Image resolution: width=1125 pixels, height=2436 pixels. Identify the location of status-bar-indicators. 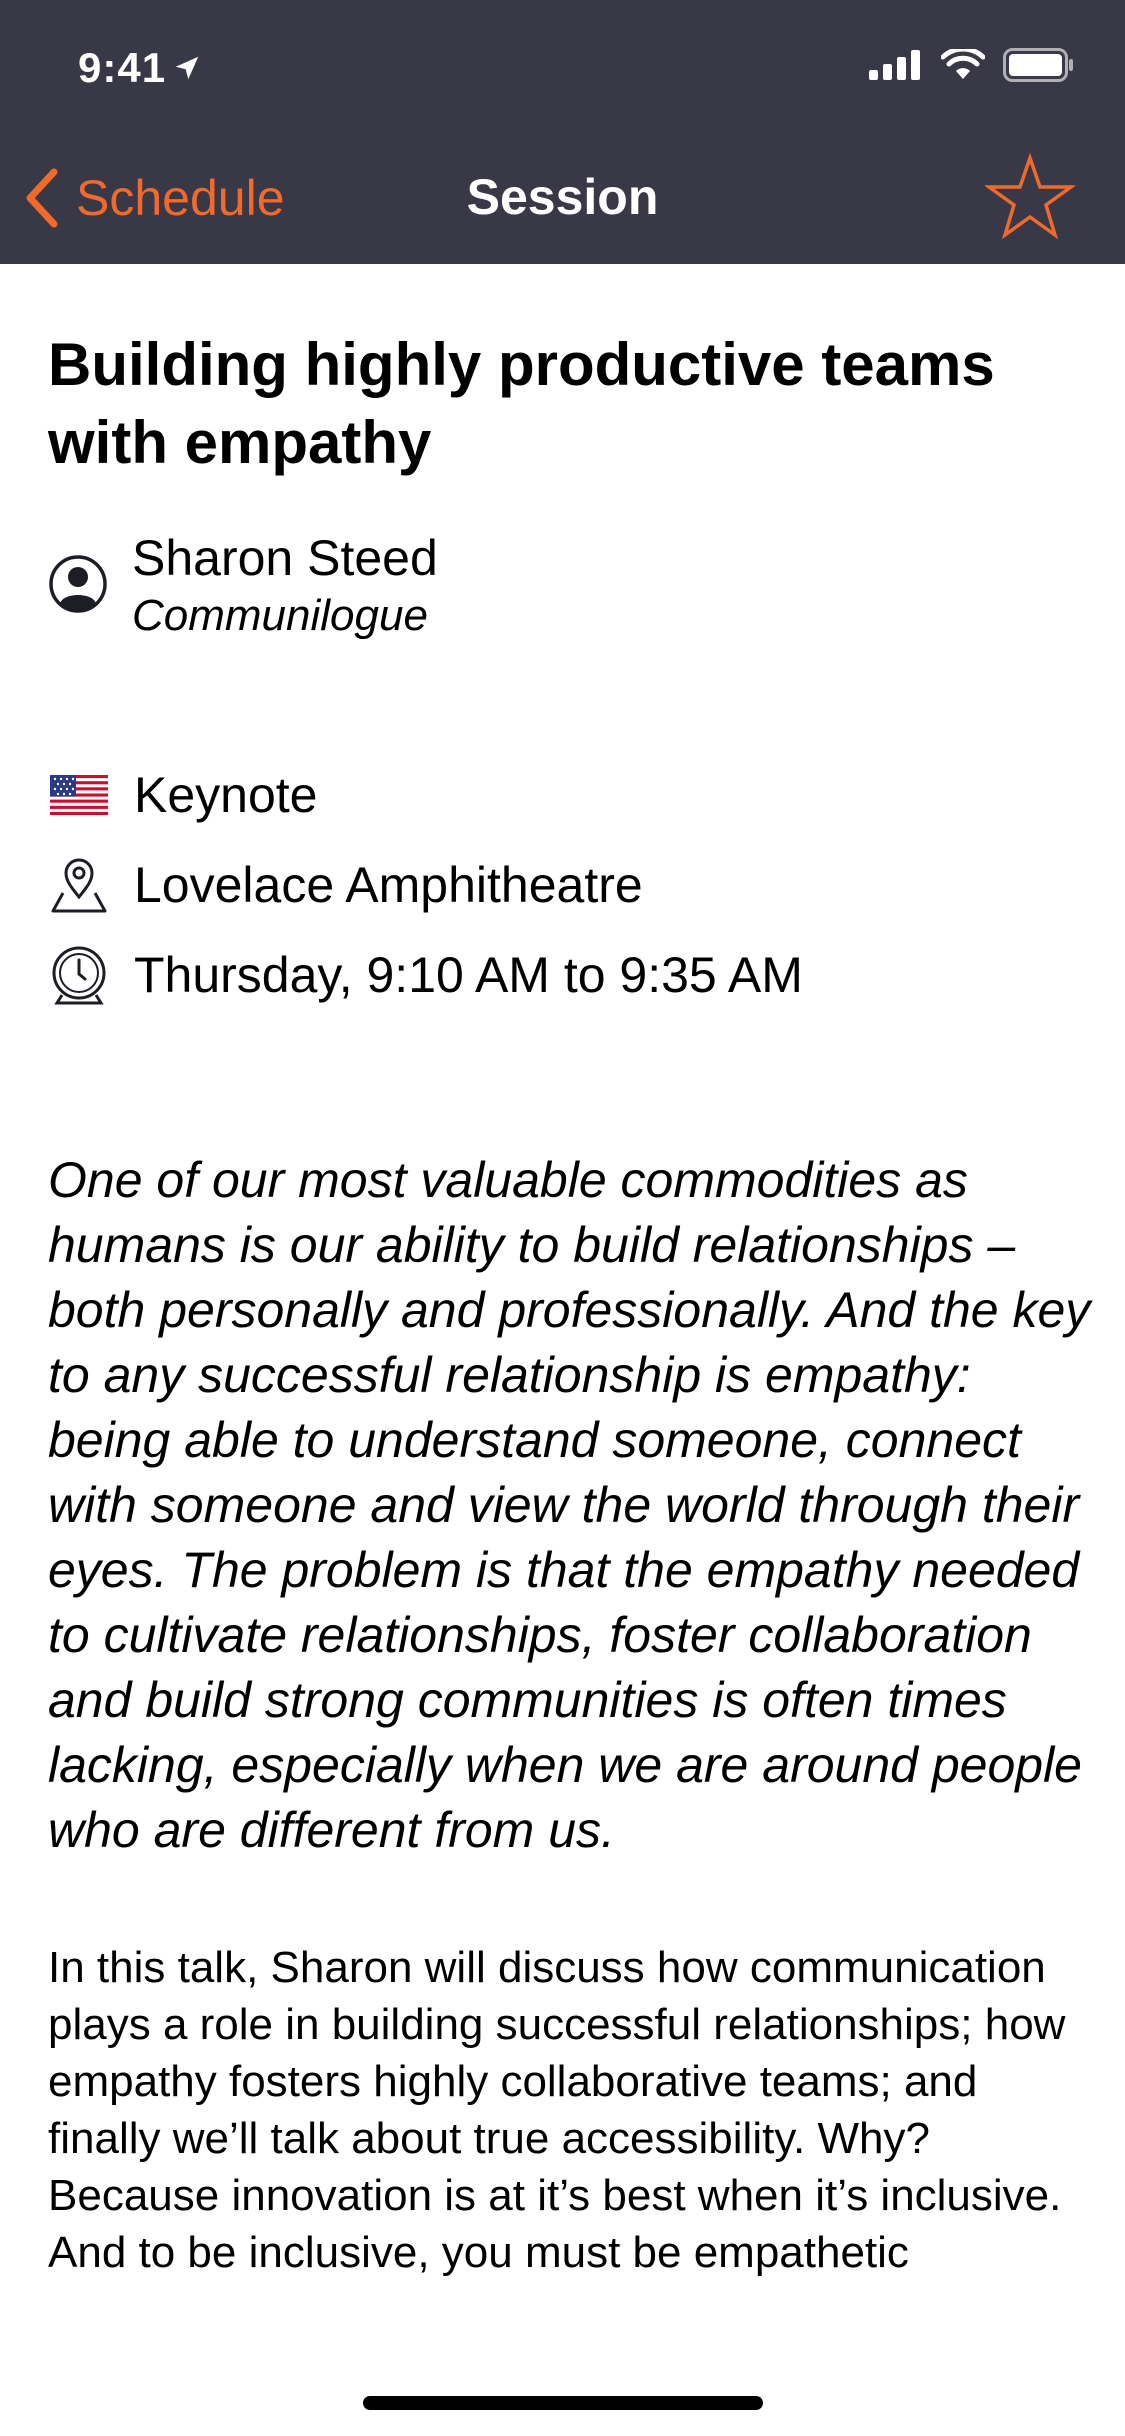
(972, 65).